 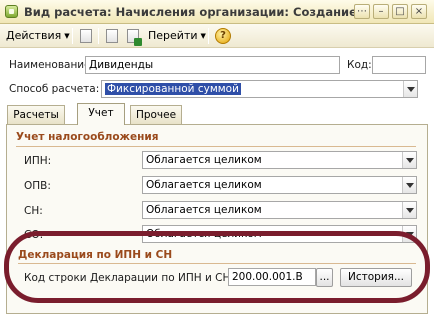 I want to click on method-value: Фиксированной суммой, so click(x=173, y=89).